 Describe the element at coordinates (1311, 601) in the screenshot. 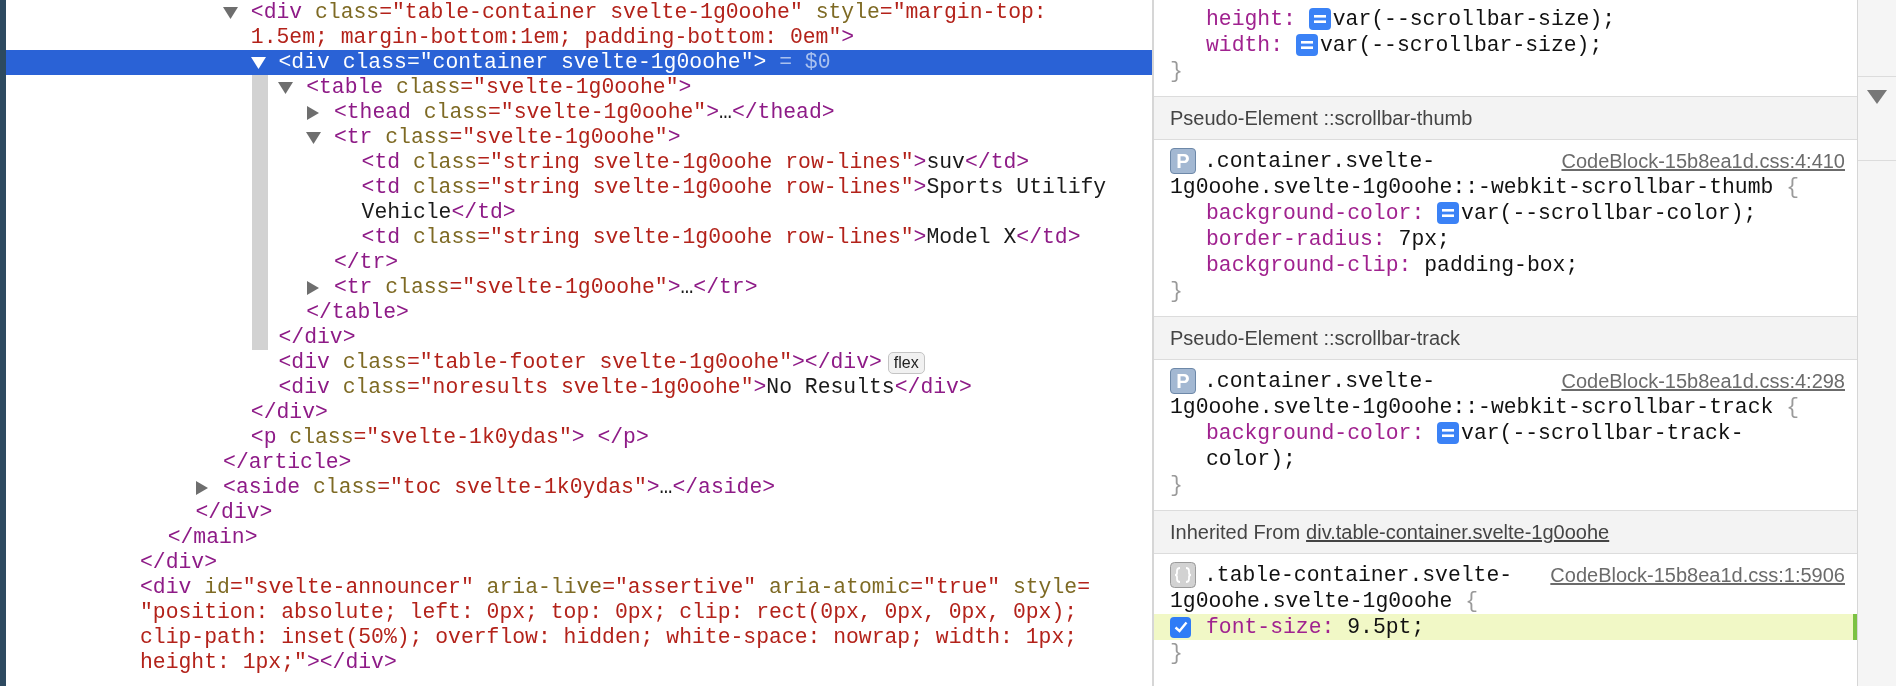

I see `rule-selector: 1g0oohe.svelte-1g0oohe` at that location.